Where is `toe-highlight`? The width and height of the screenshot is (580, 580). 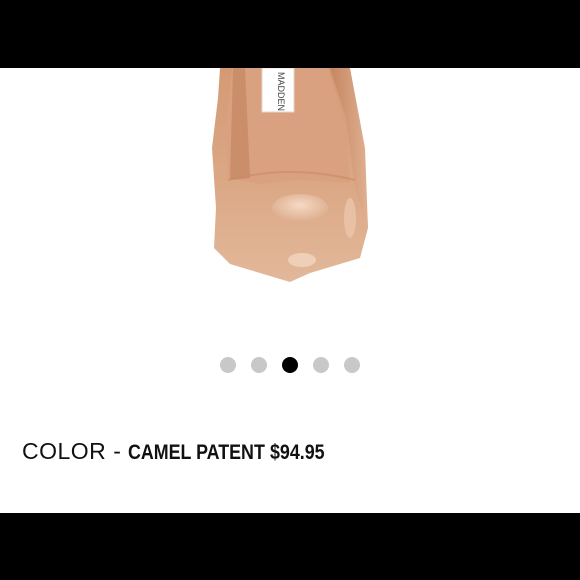
toe-highlight is located at coordinates (300, 208).